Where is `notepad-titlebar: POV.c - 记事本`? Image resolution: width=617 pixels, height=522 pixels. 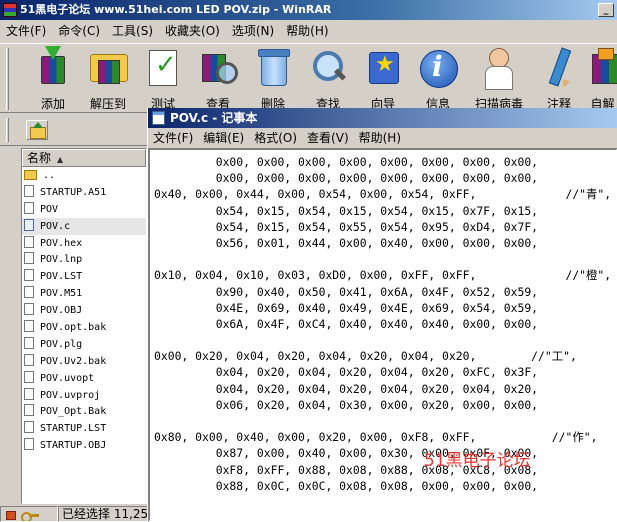 notepad-titlebar: POV.c - 记事本 is located at coordinates (382, 118).